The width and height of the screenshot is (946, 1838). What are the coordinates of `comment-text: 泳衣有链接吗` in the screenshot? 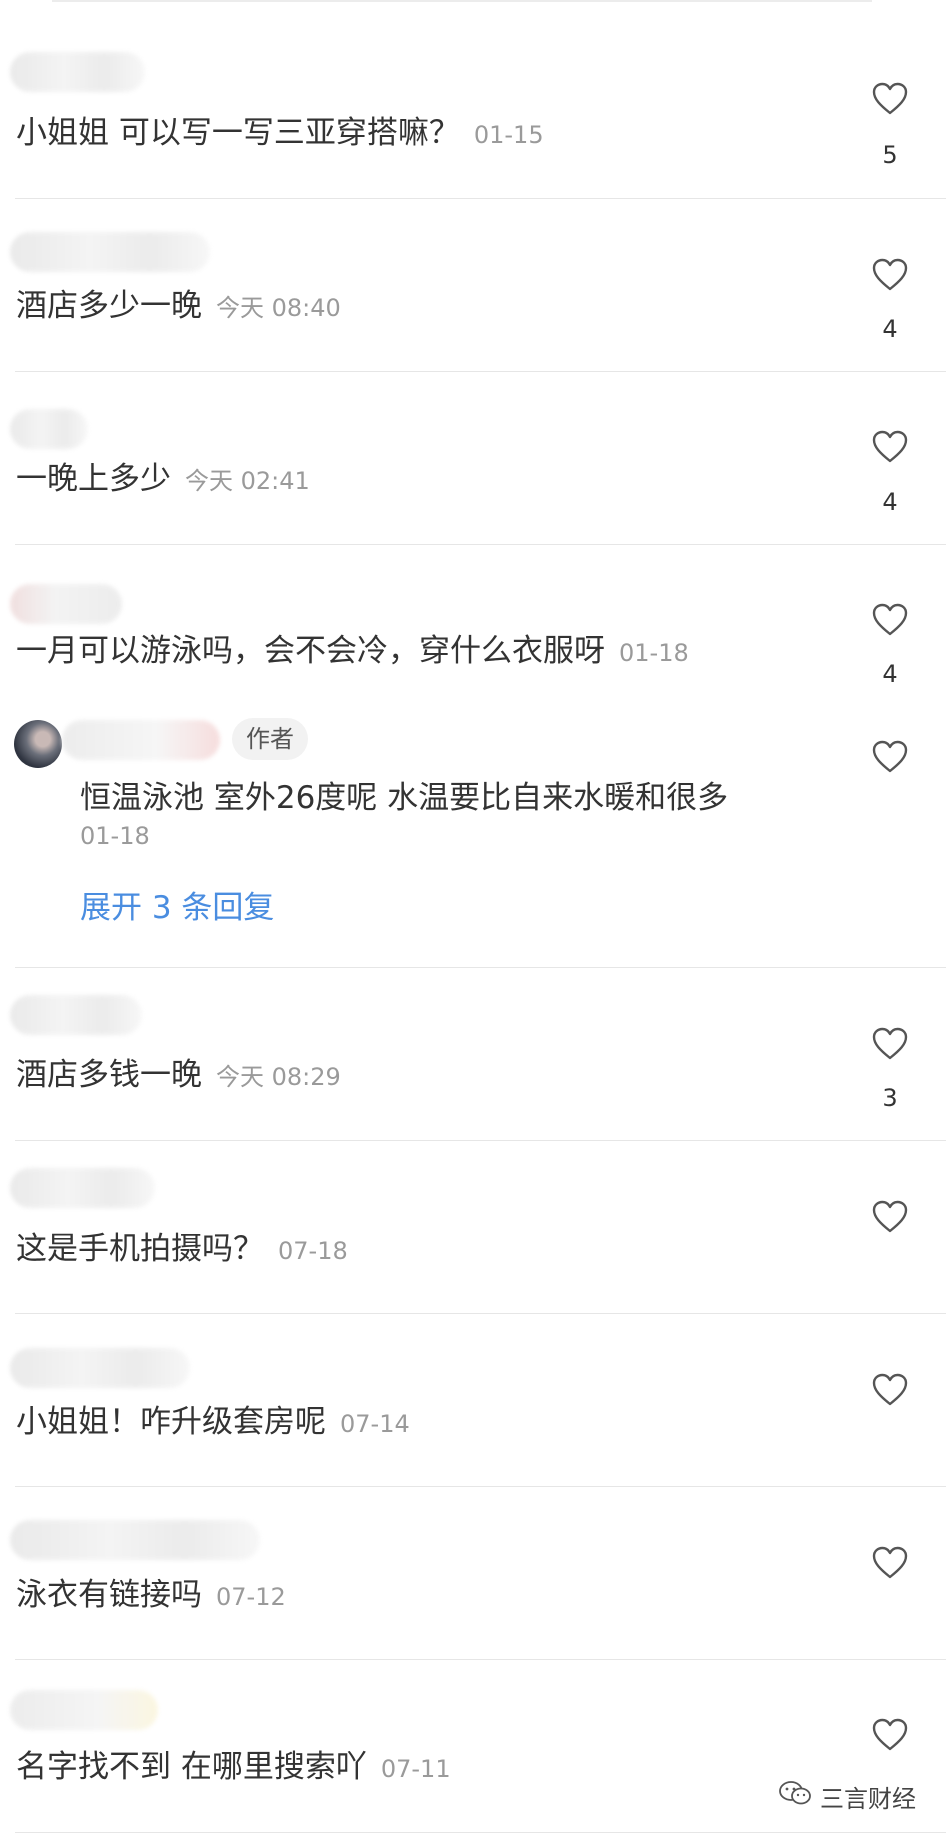 It's located at (109, 1595).